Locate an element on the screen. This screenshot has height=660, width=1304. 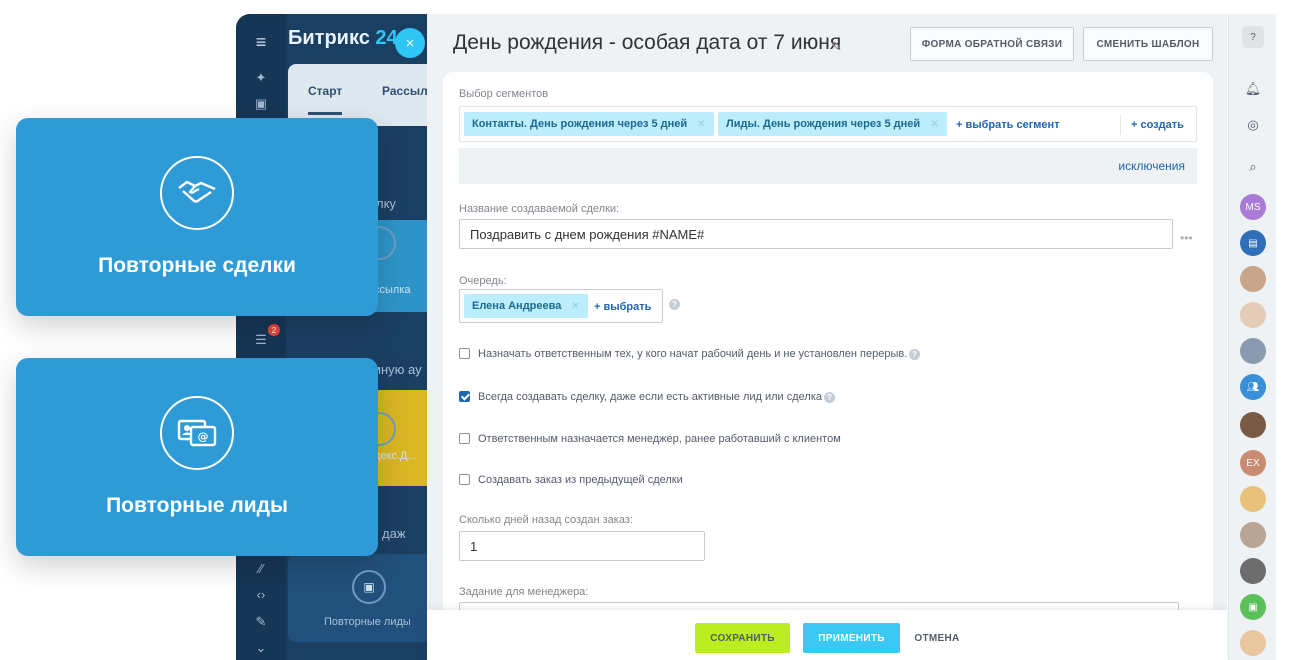
brand-logo: Битрикс 24 is located at coordinates (343, 38).